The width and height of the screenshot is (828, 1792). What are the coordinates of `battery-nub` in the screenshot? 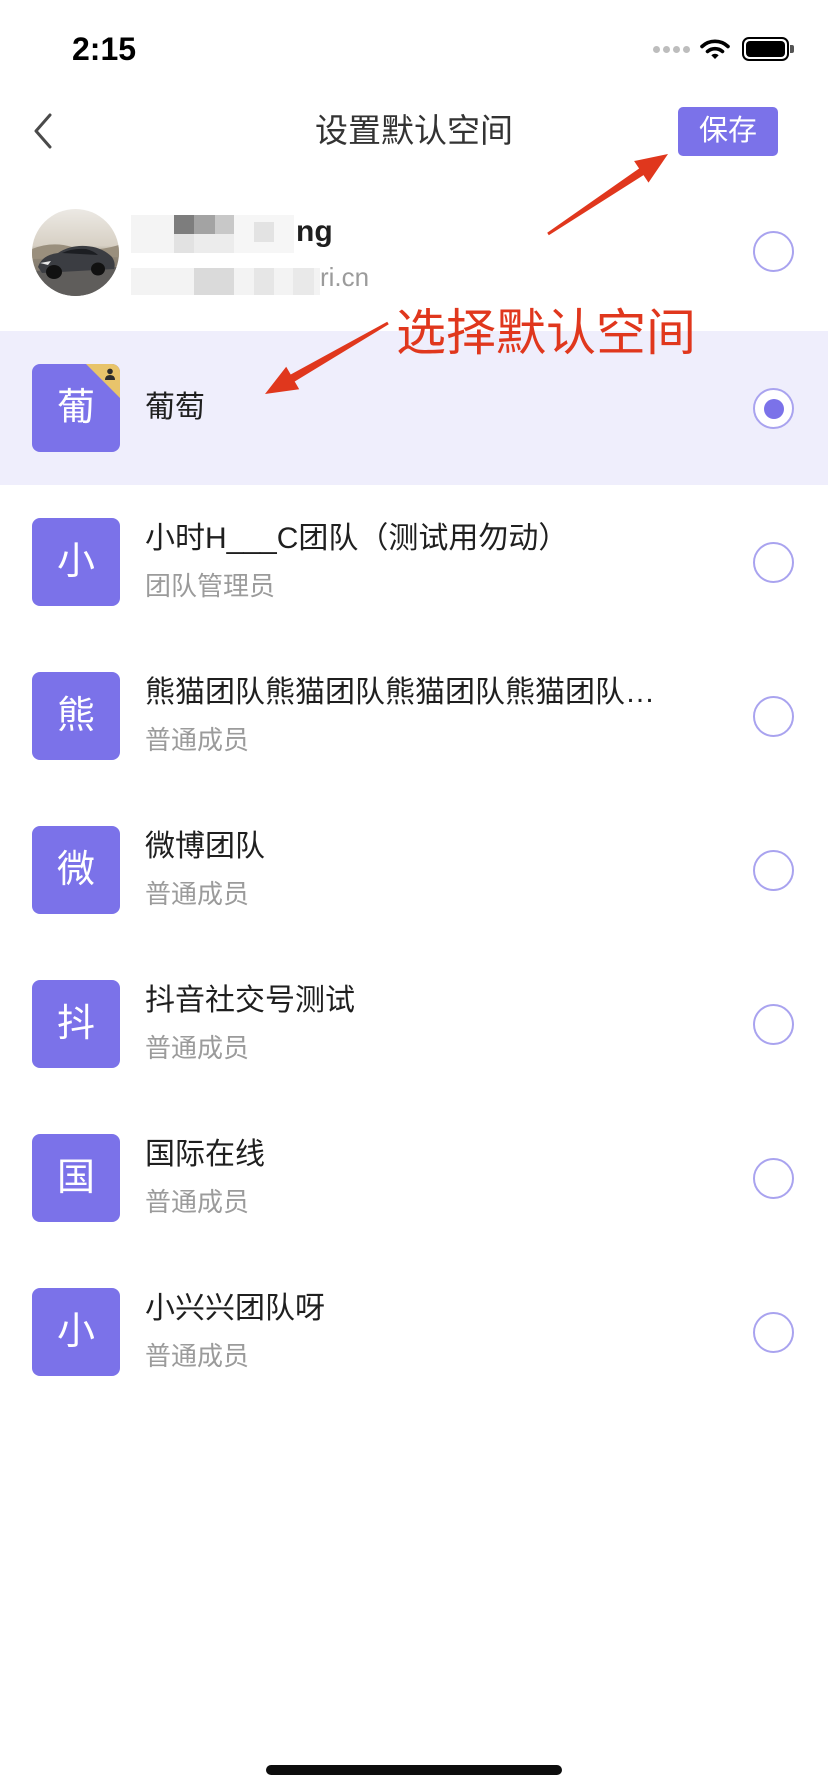 It's located at (792, 49).